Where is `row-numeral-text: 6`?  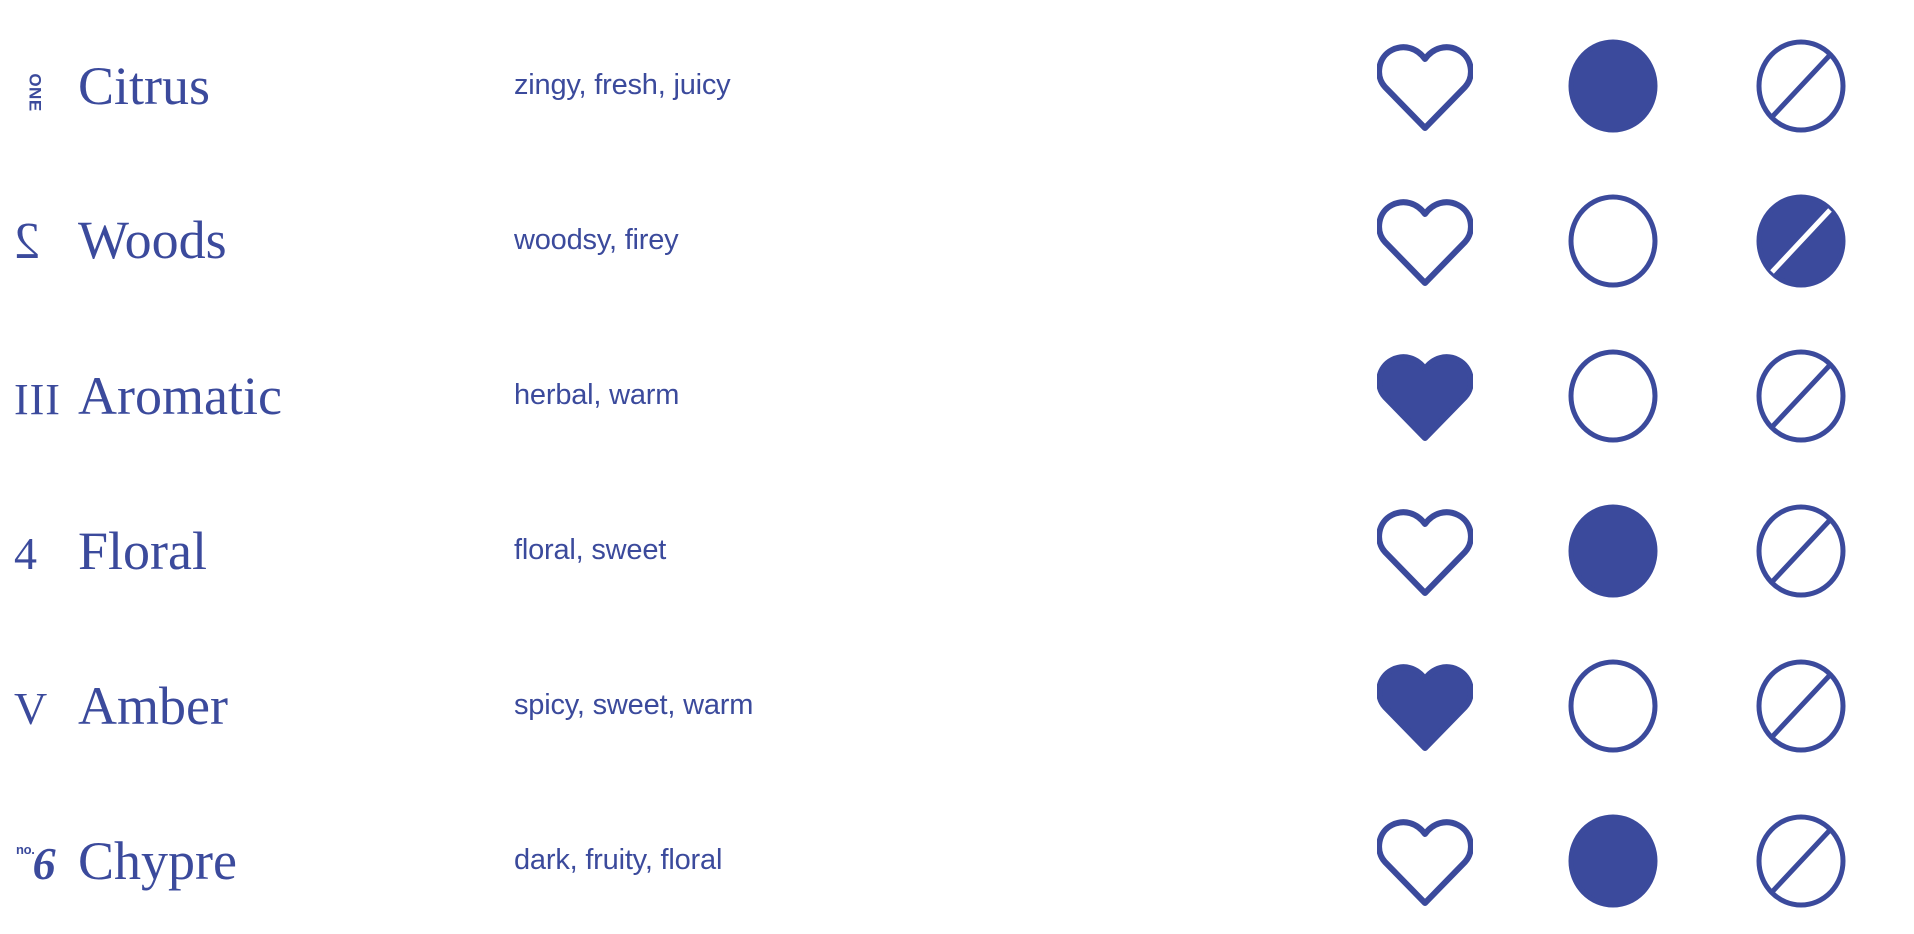 row-numeral-text: 6 is located at coordinates (44, 863).